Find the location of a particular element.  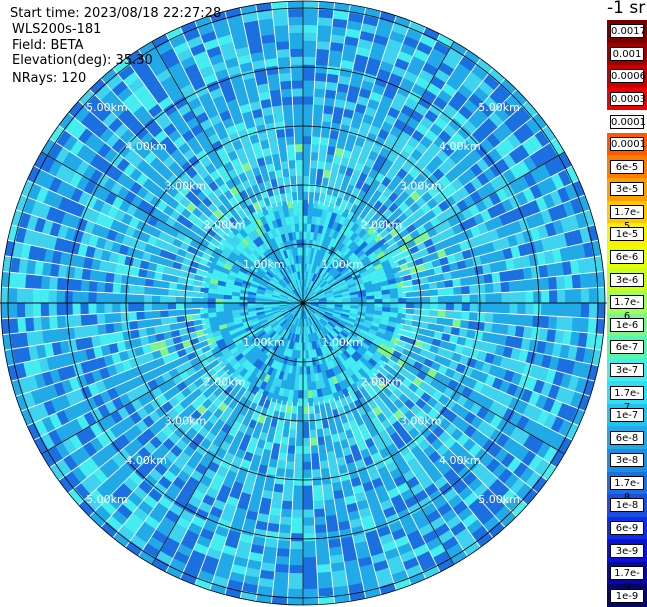

colorbar-tick-label: 3e-6 is located at coordinates (627, 279).